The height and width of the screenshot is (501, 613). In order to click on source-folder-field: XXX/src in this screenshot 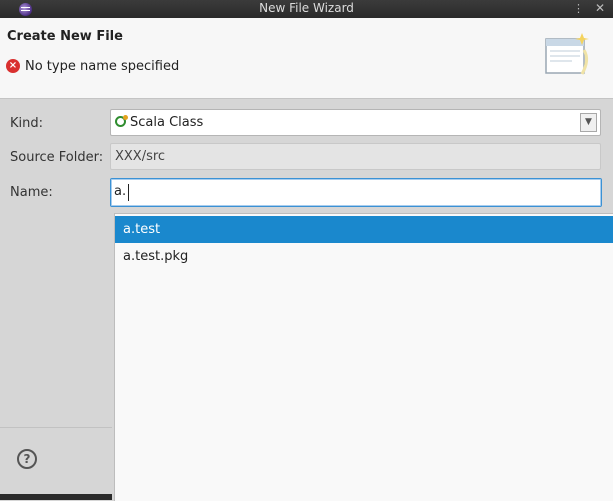, I will do `click(355, 156)`.